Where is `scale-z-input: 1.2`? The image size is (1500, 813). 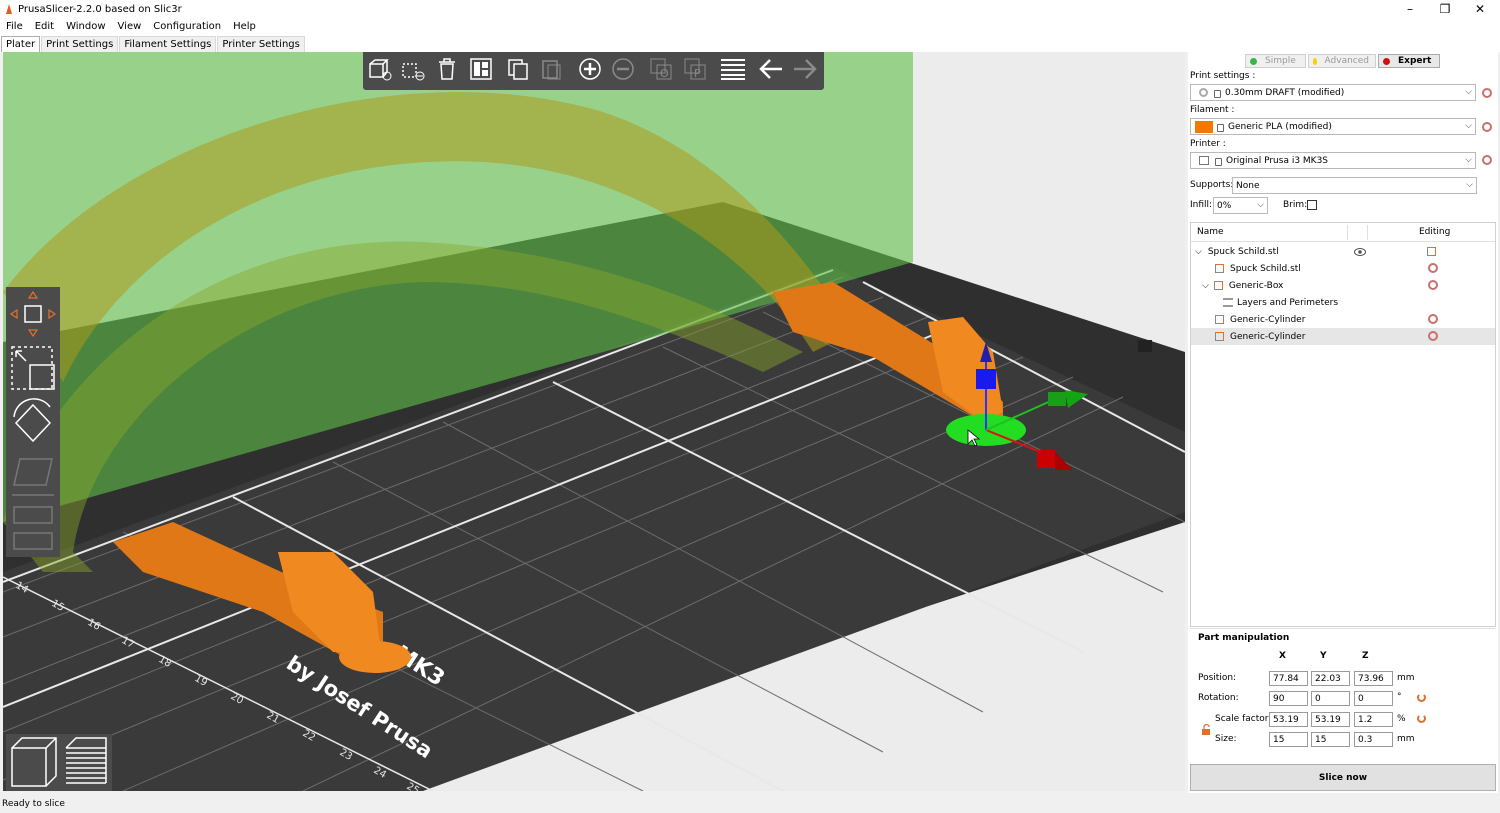 scale-z-input: 1.2 is located at coordinates (1373, 719).